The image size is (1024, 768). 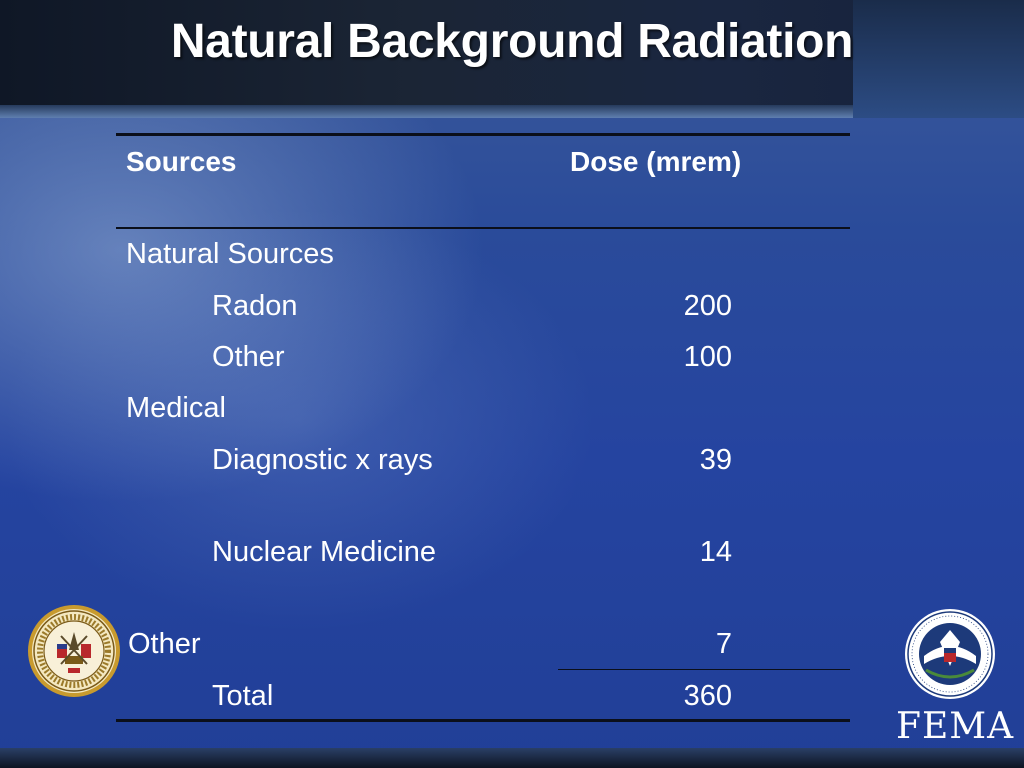 I want to click on table-row: Other 7, so click(x=512, y=644).